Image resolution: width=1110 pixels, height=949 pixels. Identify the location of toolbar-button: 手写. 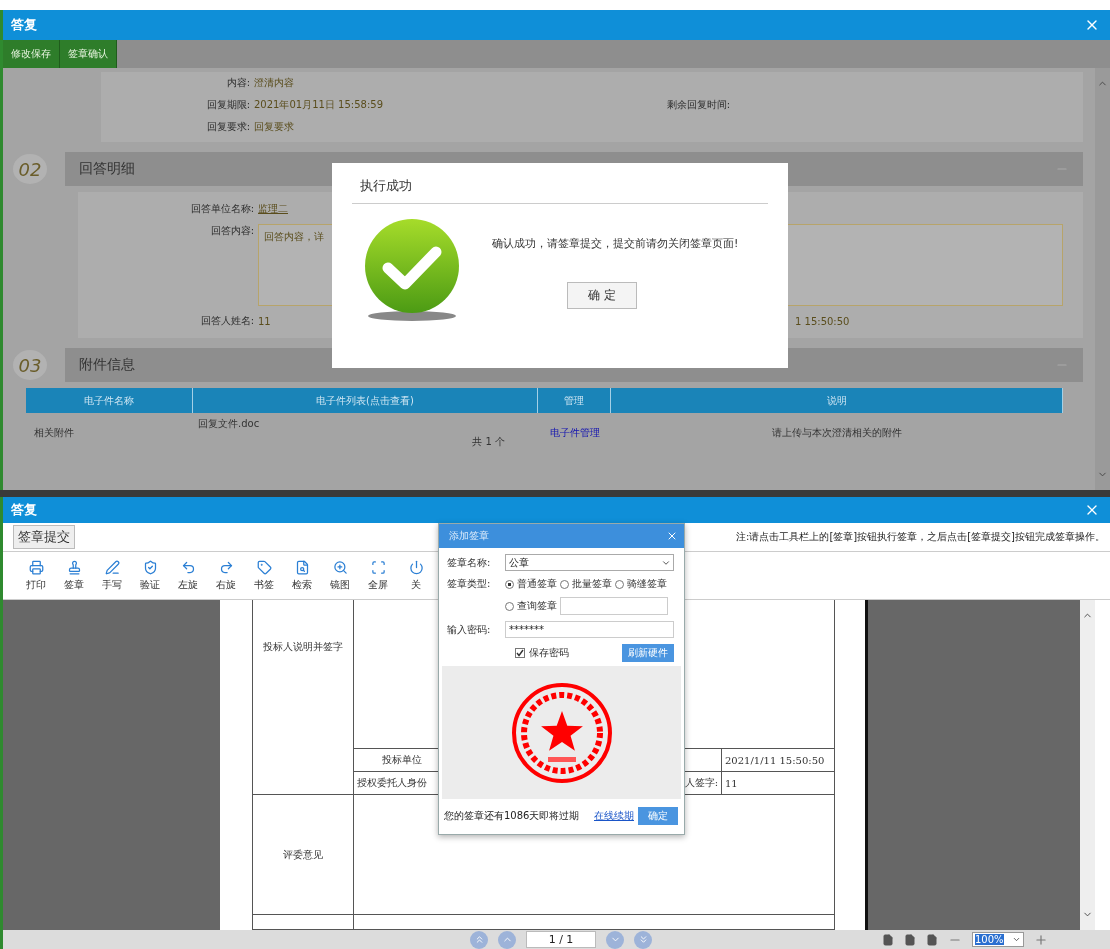
(112, 575).